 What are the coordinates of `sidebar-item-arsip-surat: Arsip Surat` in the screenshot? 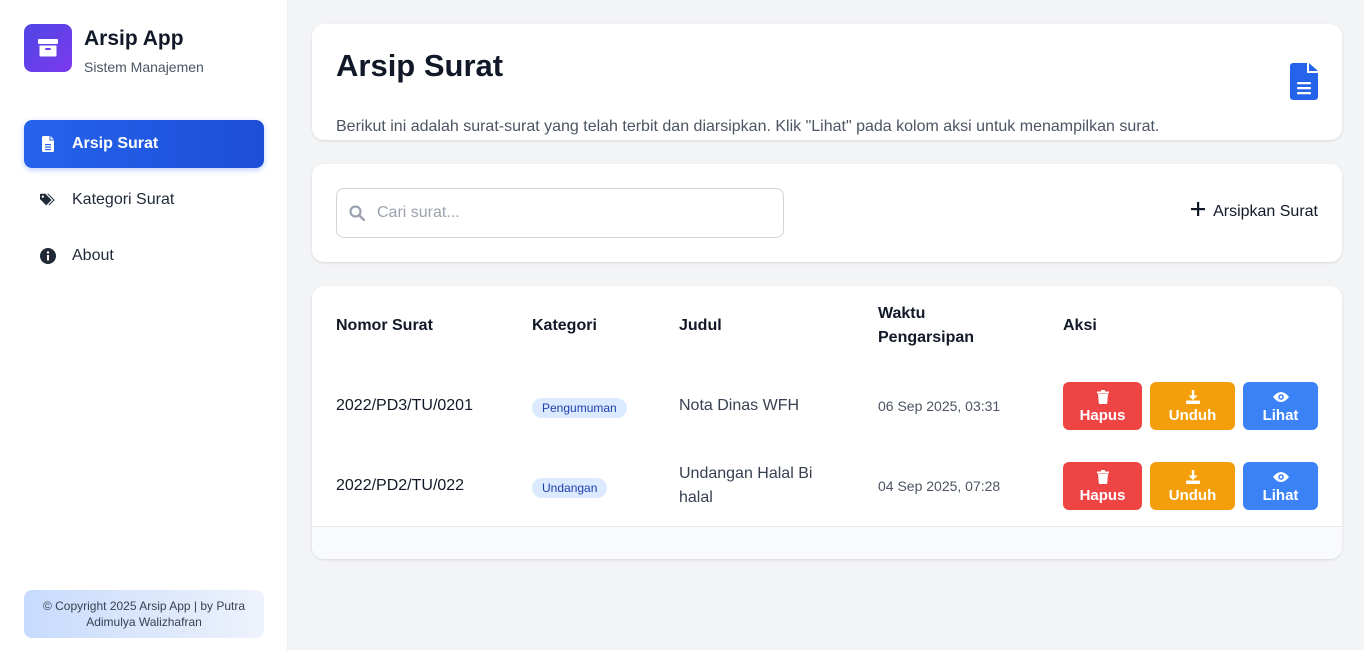 It's located at (144, 144).